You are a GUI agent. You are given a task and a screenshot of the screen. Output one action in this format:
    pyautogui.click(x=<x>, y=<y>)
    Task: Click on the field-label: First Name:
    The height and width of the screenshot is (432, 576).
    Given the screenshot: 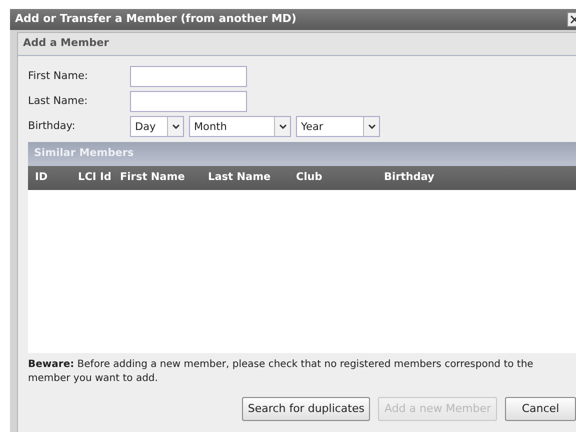 What is the action you would take?
    pyautogui.click(x=58, y=76)
    